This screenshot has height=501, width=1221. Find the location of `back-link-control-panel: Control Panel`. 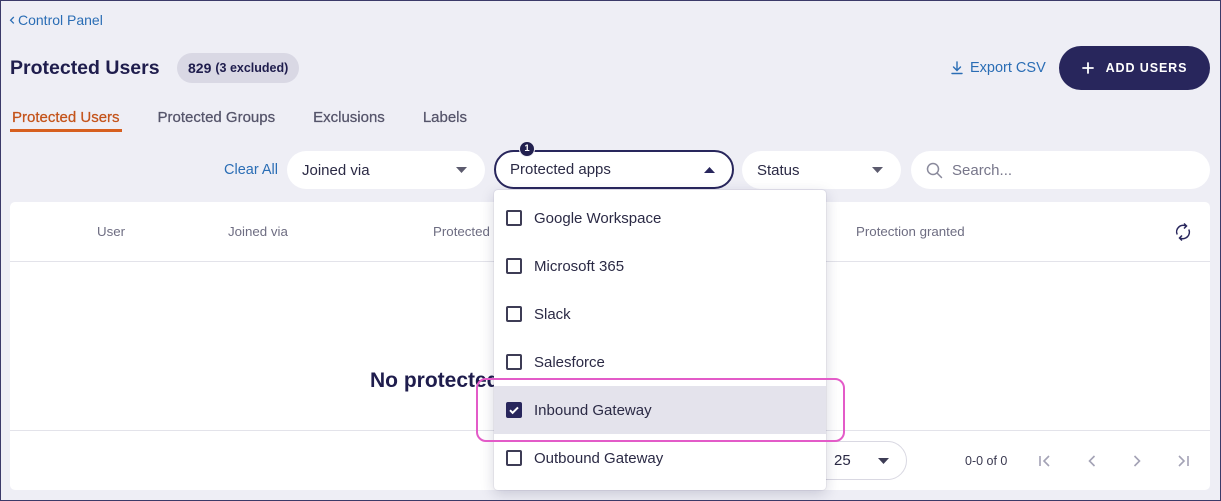

back-link-control-panel: Control Panel is located at coordinates (56, 20).